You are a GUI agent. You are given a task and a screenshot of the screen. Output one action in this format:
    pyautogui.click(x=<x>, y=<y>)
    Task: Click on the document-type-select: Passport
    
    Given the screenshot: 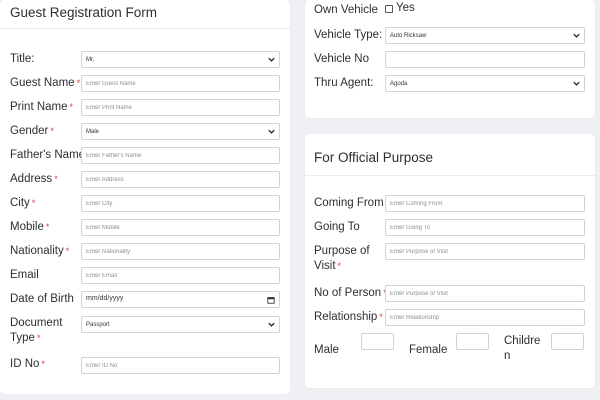 What is the action you would take?
    pyautogui.click(x=180, y=324)
    